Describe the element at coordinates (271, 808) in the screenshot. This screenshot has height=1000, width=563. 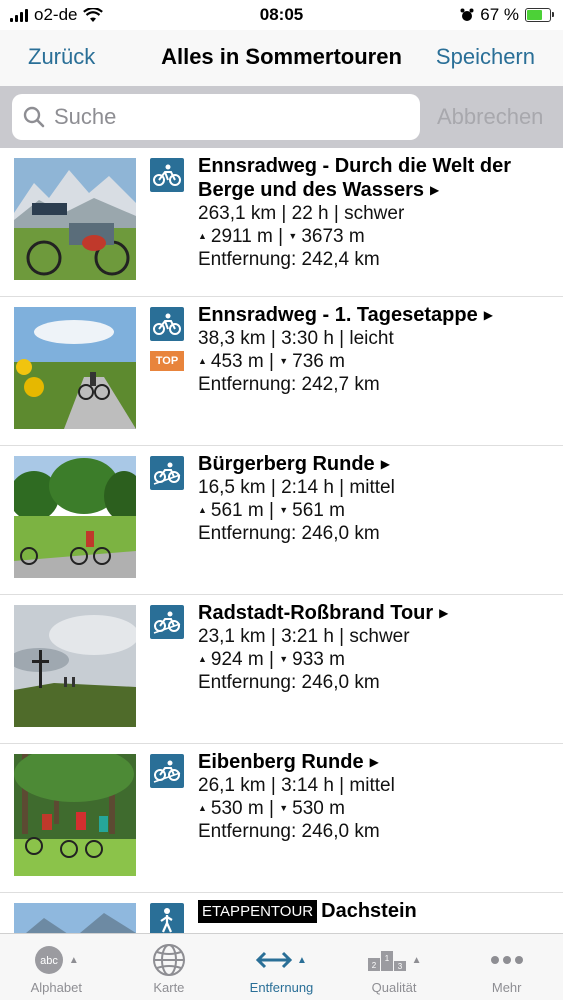
I see `tour-elevation: ▲ 530 m | ▼ 530 m` at that location.